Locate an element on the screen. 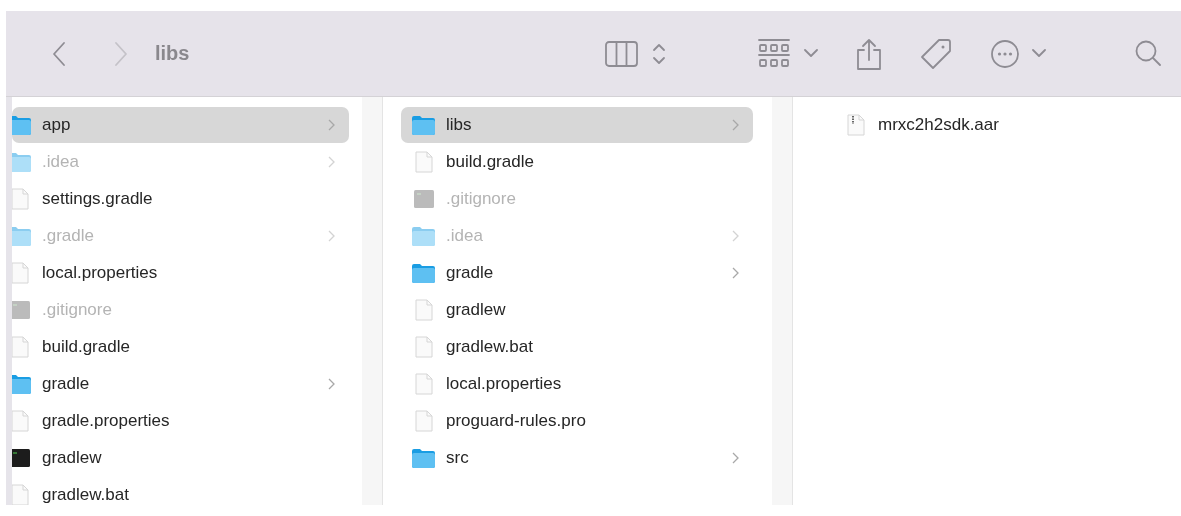 This screenshot has height=516, width=1181. share-button is located at coordinates (869, 53).